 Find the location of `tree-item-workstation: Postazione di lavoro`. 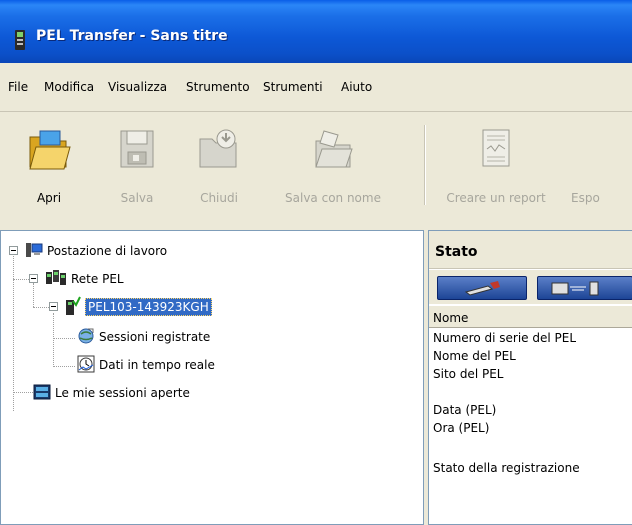

tree-item-workstation: Postazione di lavoro is located at coordinates (211, 251).